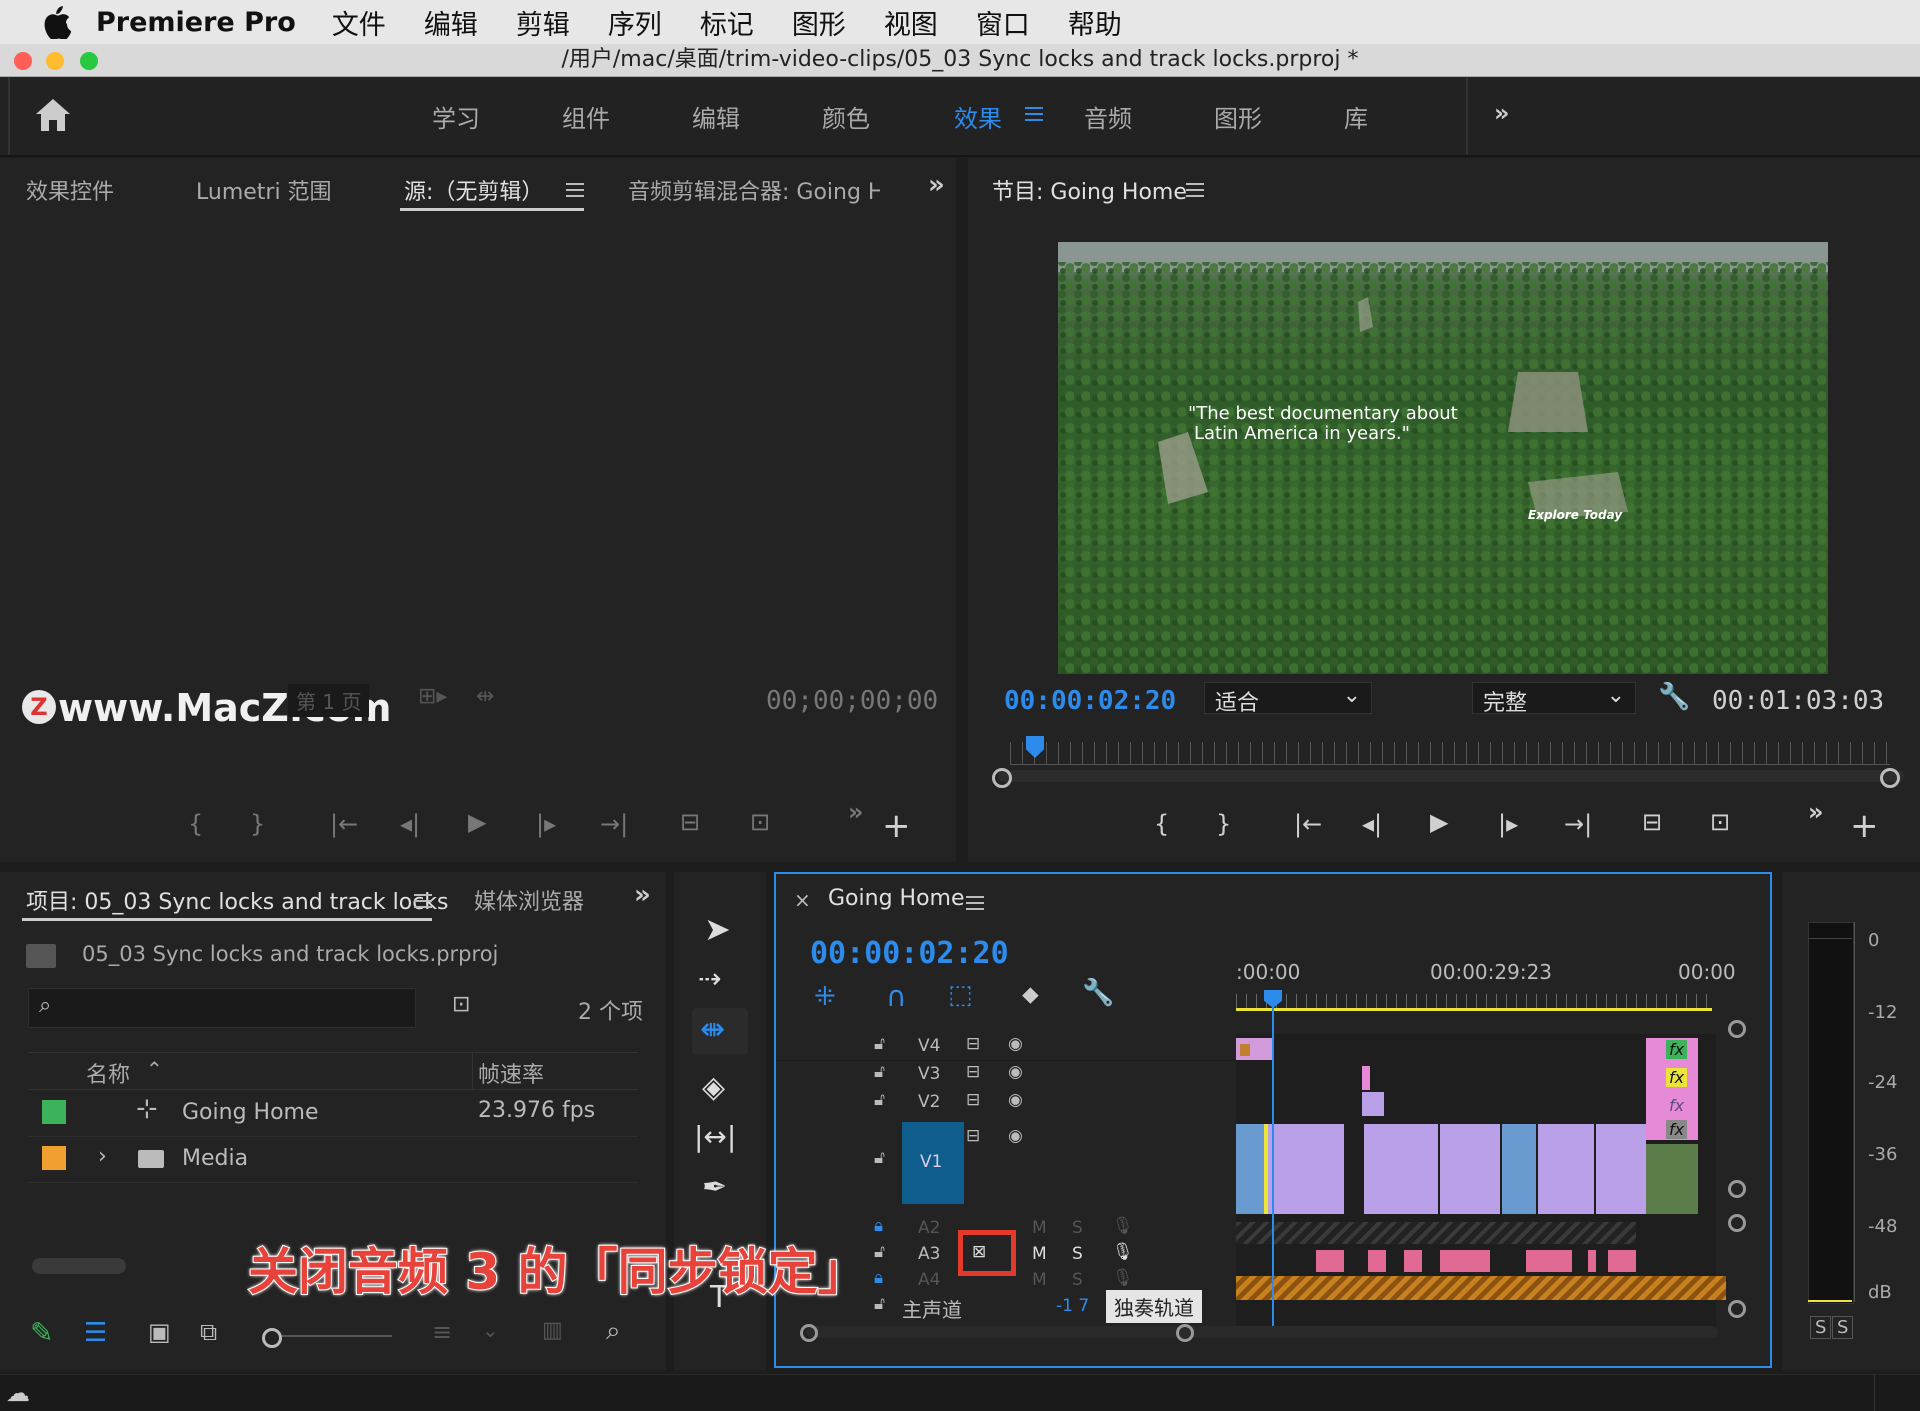 Image resolution: width=1920 pixels, height=1411 pixels. I want to click on workspace-tab-graphics: 图形, so click(1238, 116).